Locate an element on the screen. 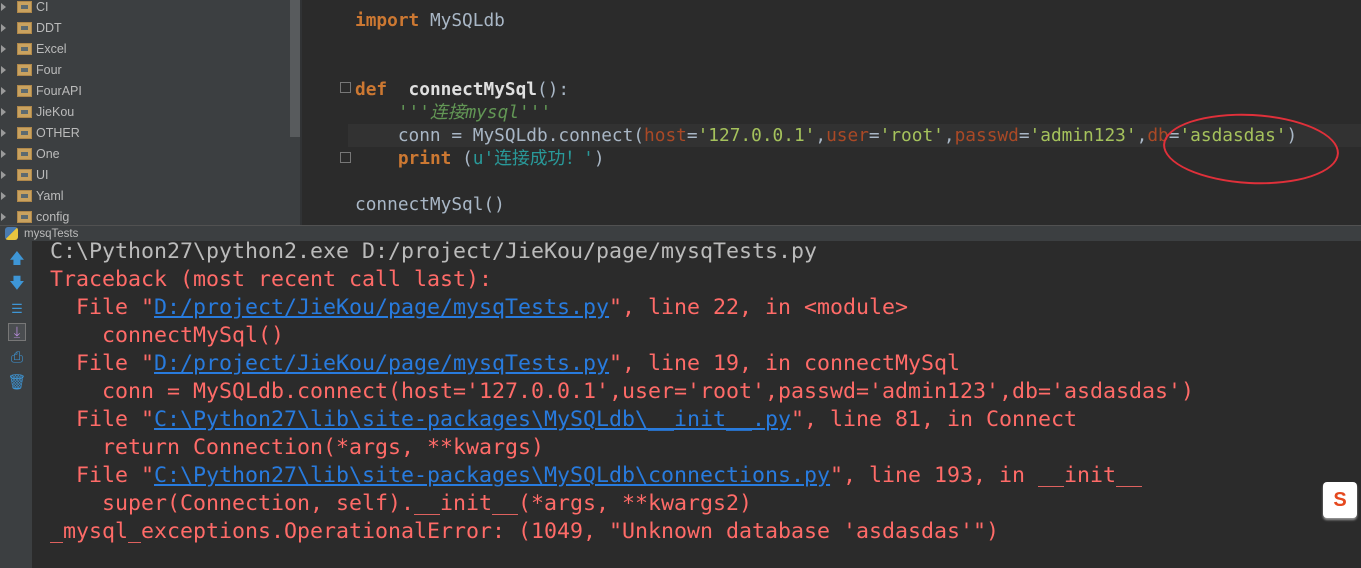 This screenshot has height=568, width=1361. tree-item-yaml: Yaml is located at coordinates (32, 195).